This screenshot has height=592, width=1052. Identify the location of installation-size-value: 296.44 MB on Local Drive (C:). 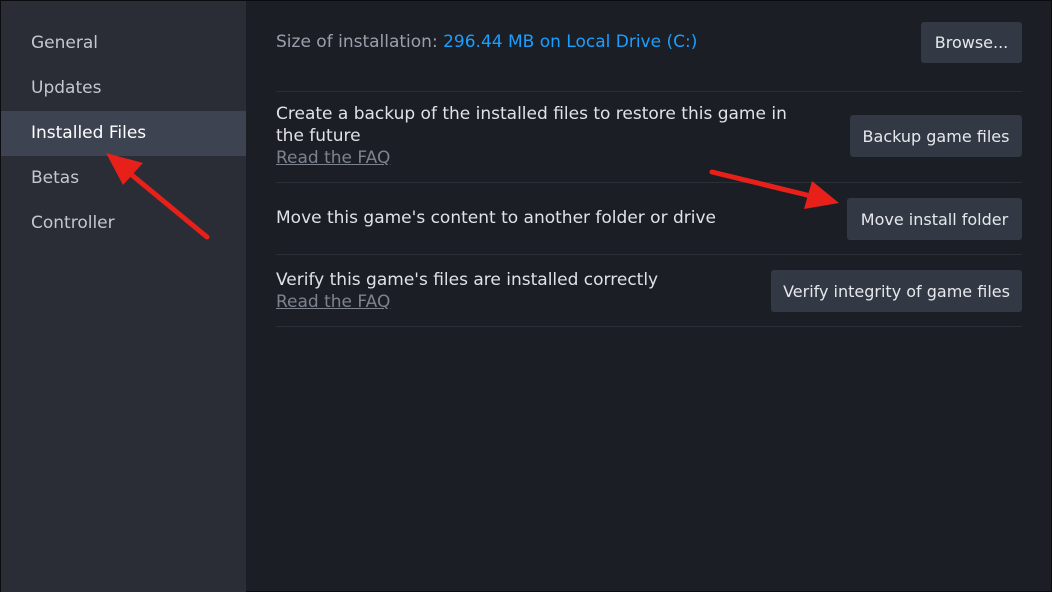
(570, 42).